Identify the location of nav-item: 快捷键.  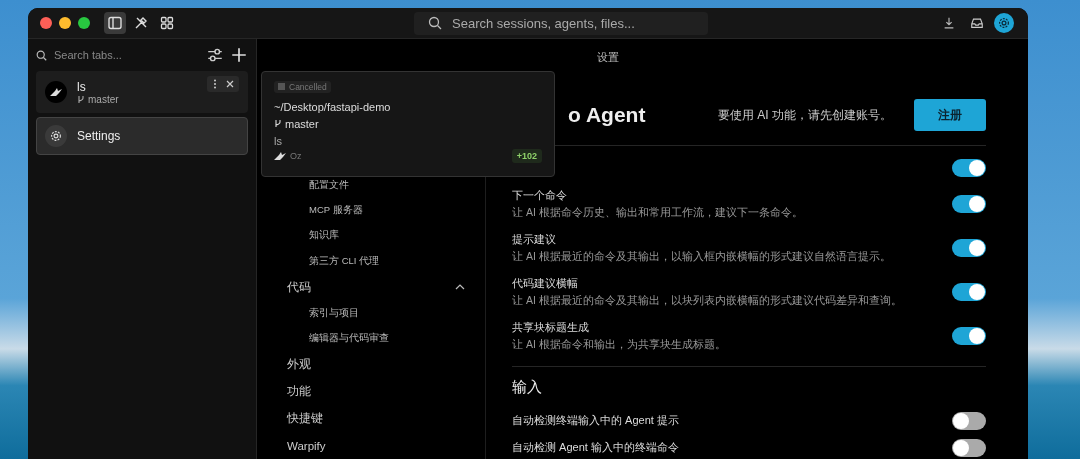
(376, 419).